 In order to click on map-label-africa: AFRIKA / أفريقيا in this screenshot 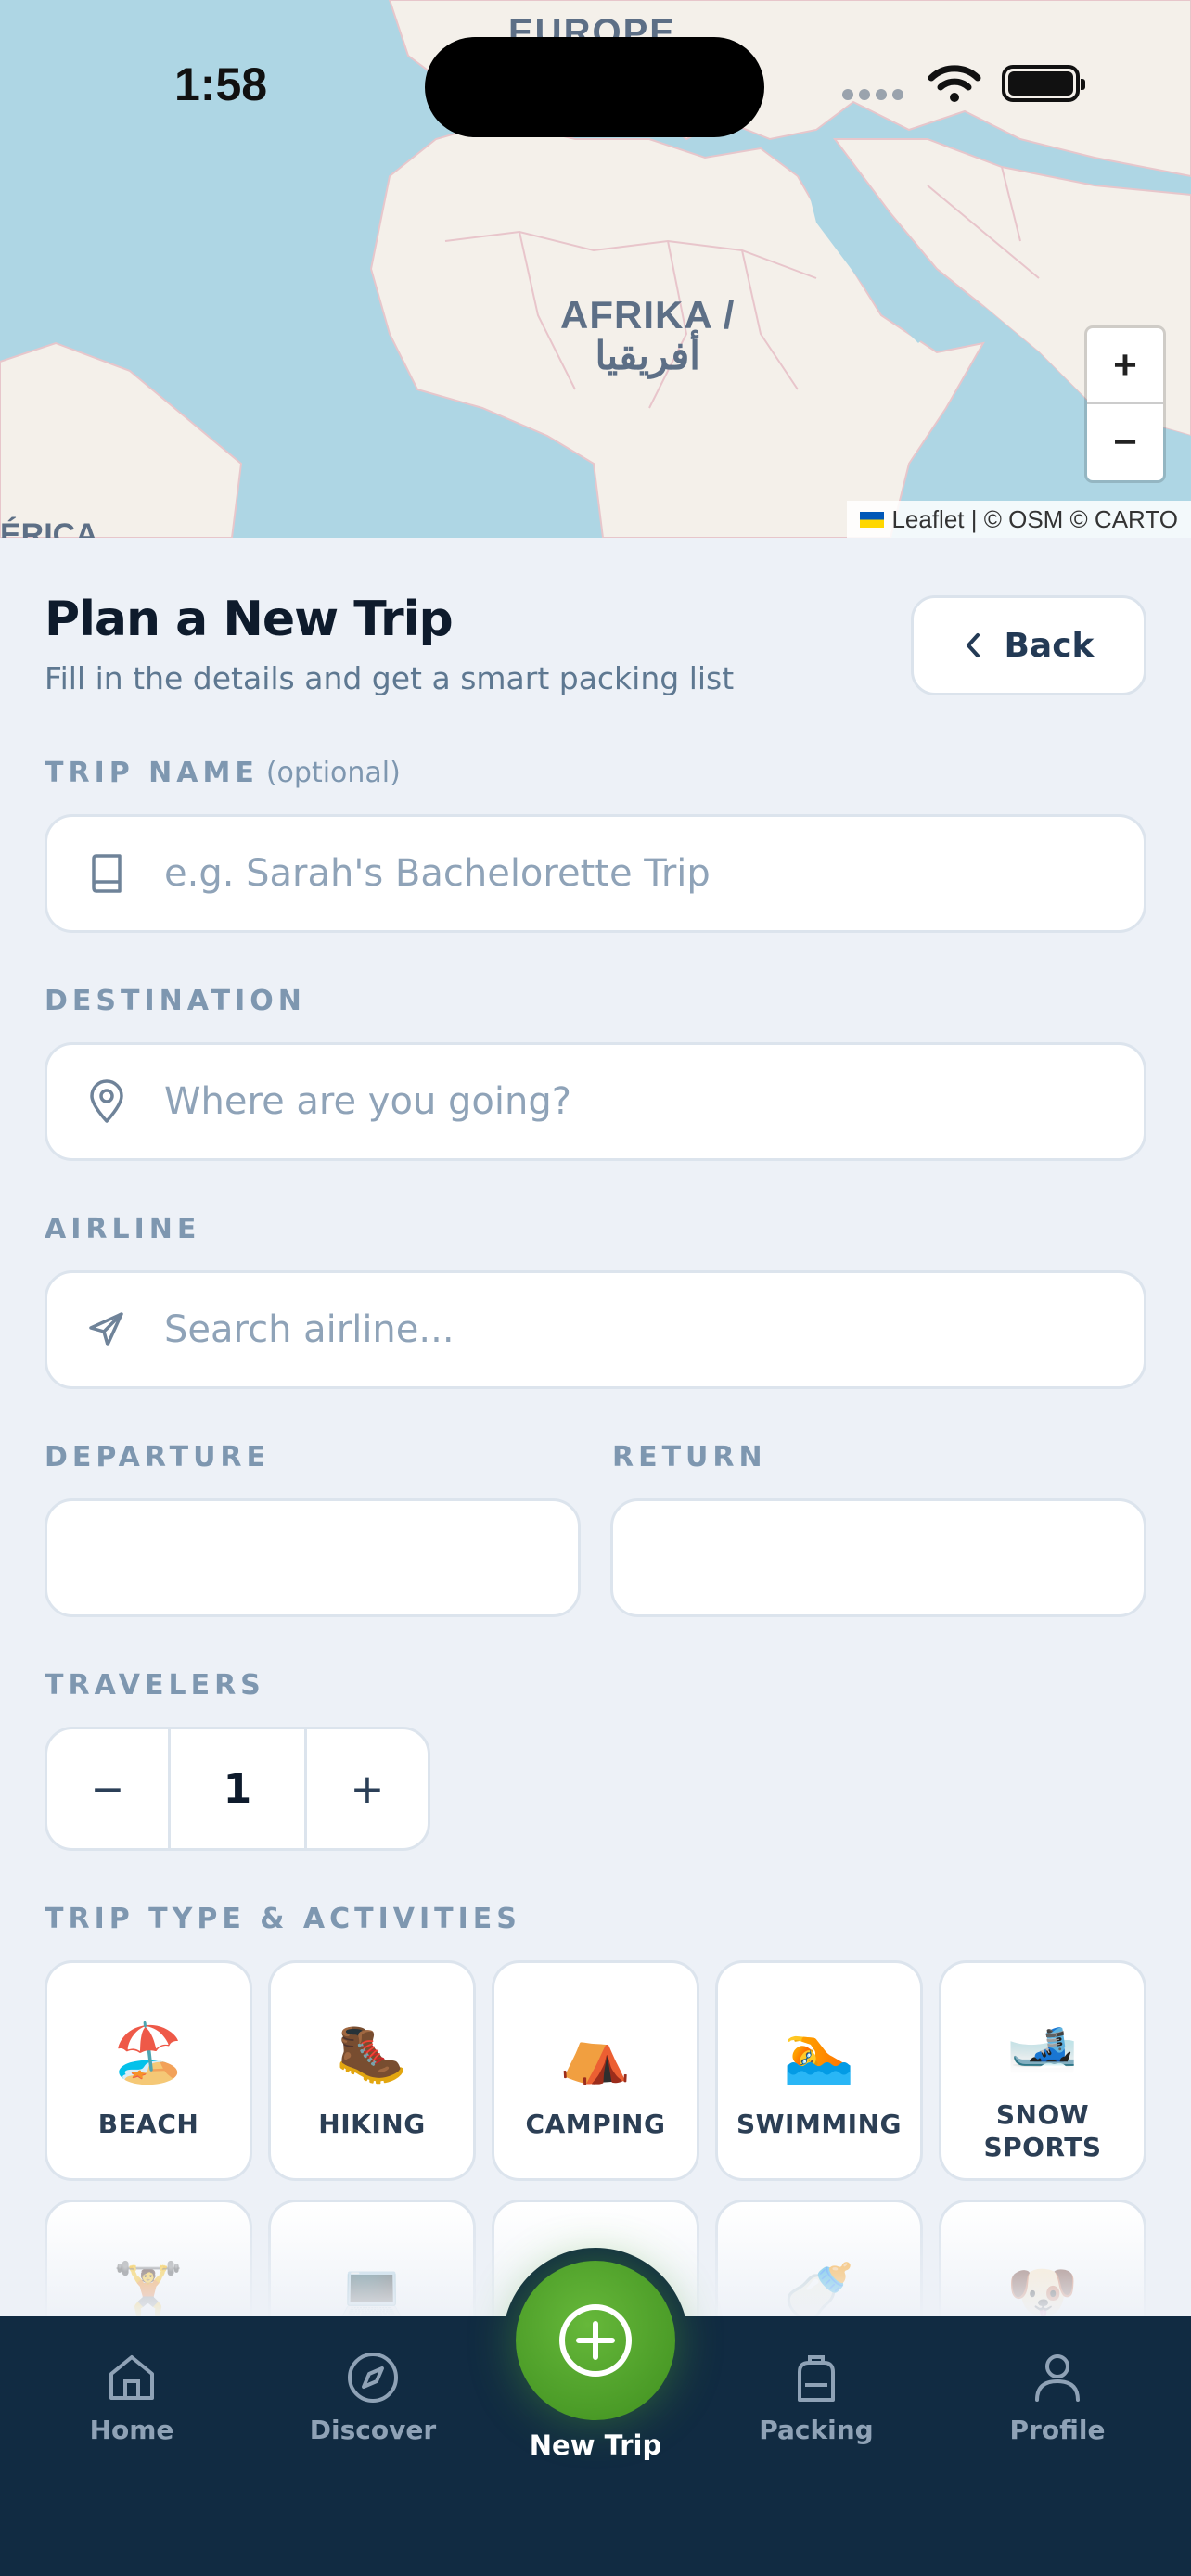, I will do `click(648, 336)`.